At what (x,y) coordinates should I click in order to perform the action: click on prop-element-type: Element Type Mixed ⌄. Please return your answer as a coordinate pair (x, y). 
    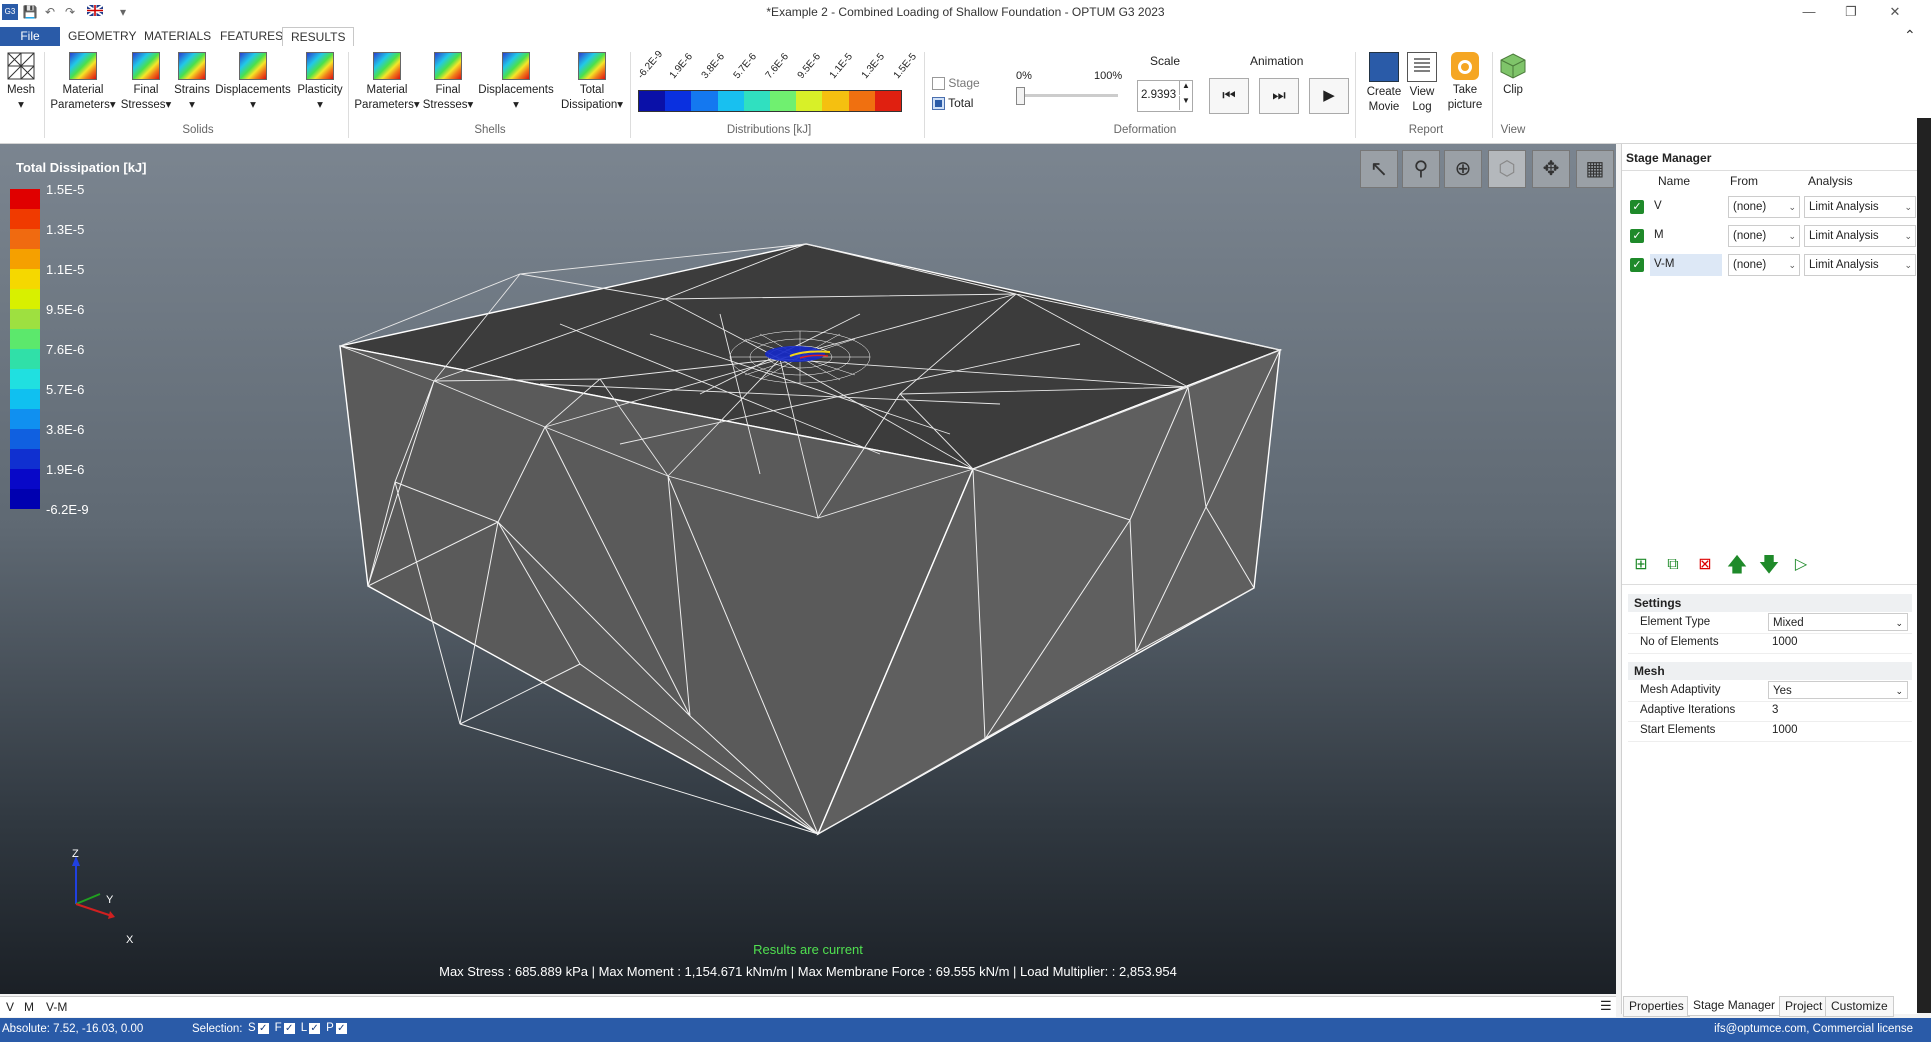
    Looking at the image, I should click on (1770, 623).